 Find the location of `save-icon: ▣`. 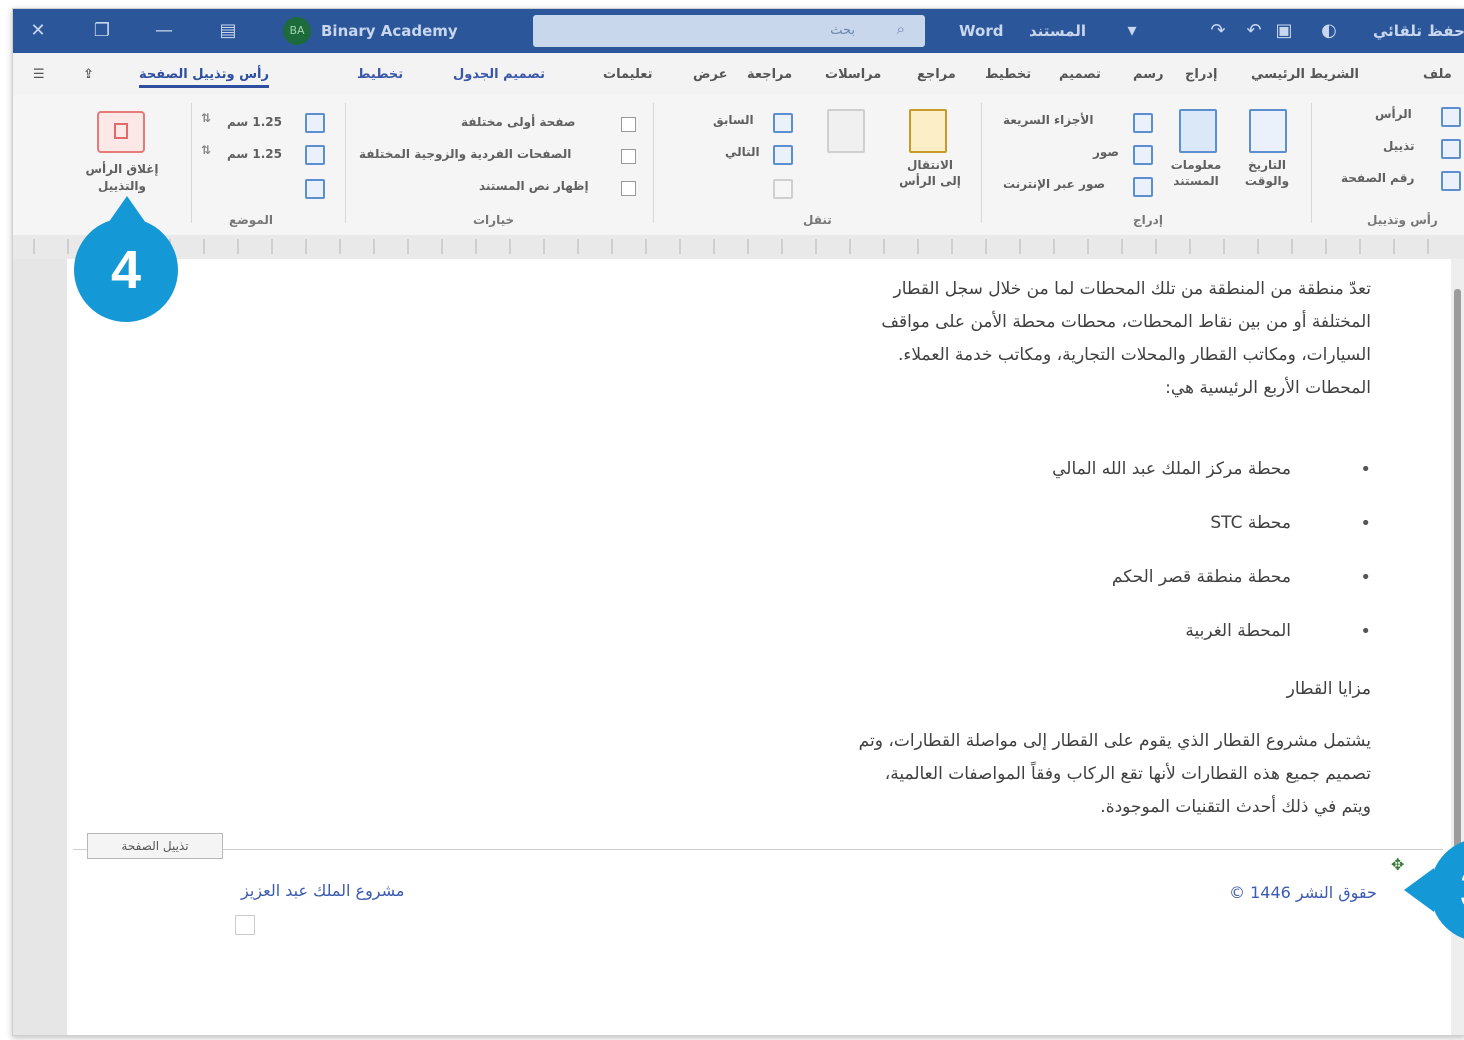

save-icon: ▣ is located at coordinates (1284, 31).